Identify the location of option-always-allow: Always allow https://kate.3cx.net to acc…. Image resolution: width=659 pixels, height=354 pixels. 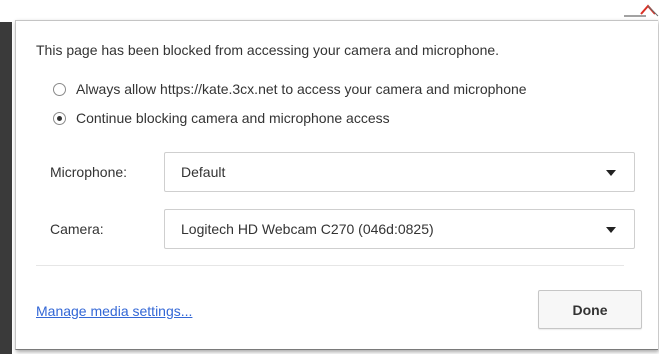
(290, 89).